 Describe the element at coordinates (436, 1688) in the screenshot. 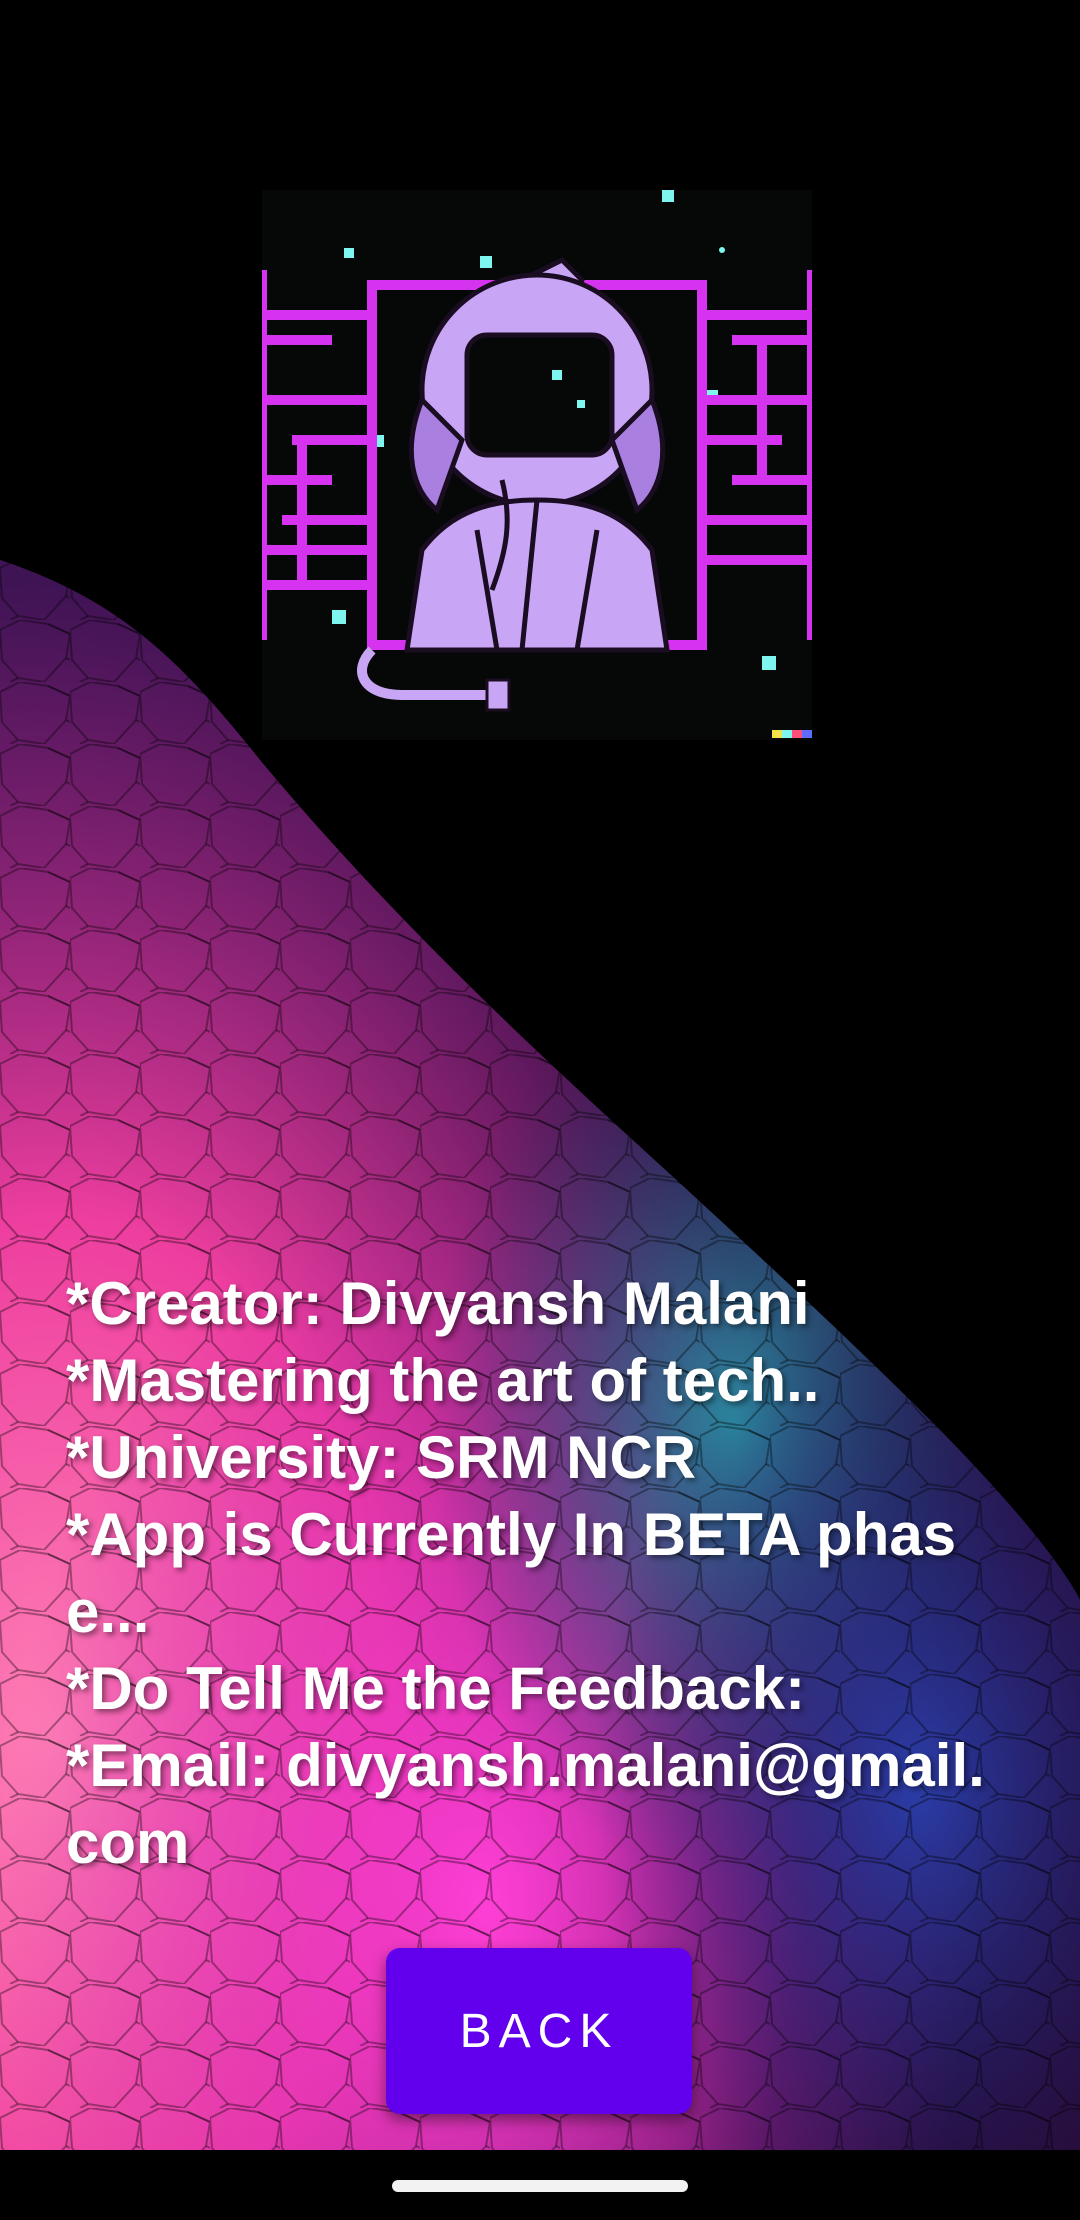

I see `feedback-line: *Do Tell Me the Feedback:` at that location.